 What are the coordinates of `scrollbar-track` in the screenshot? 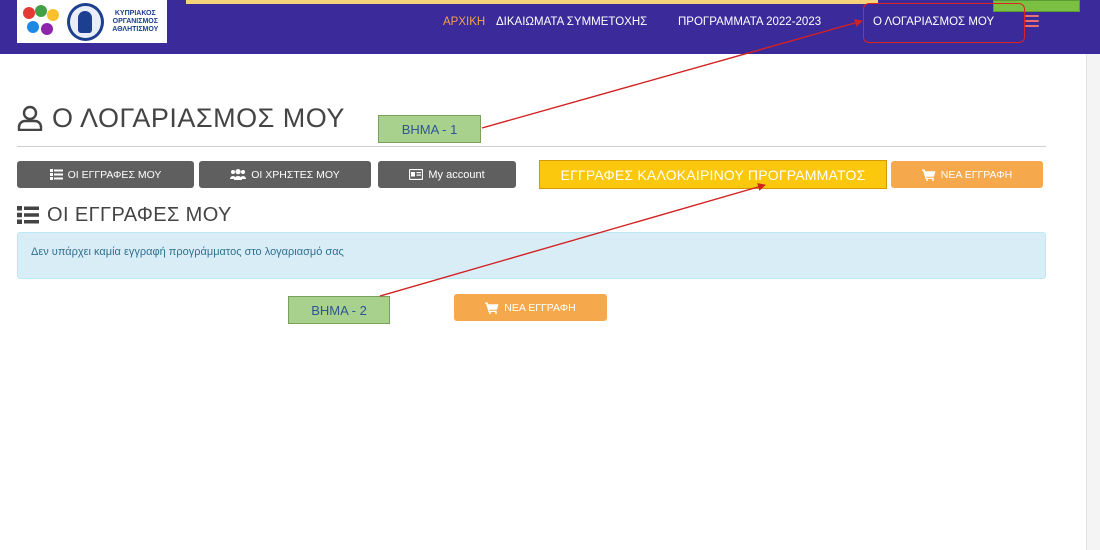 It's located at (1093, 302).